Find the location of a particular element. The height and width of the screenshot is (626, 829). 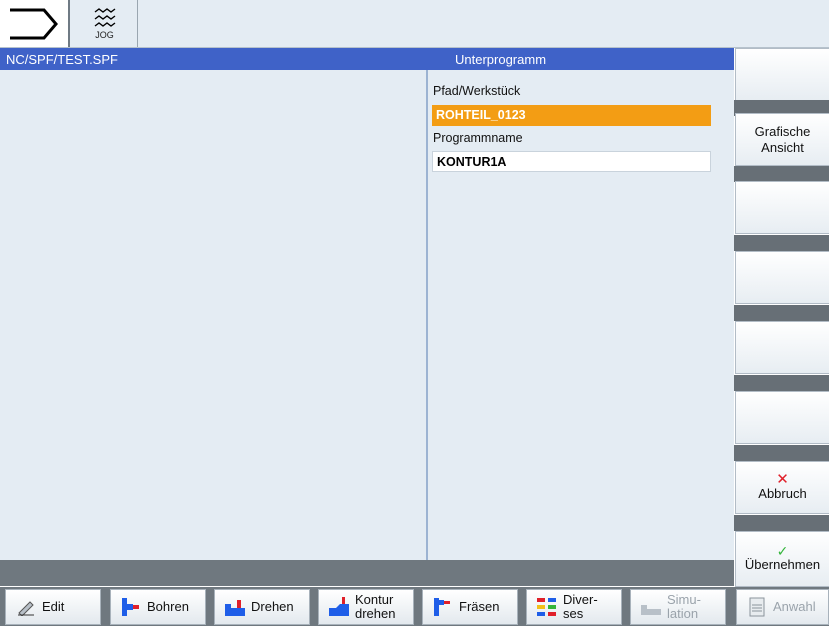

diverses-label-line2: ses is located at coordinates (573, 613).